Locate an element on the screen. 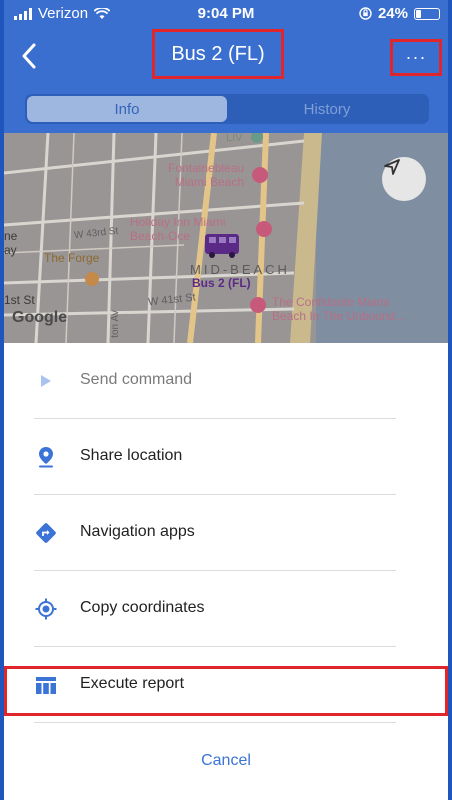 The height and width of the screenshot is (800, 452). battery-percent: 24% is located at coordinates (392, 13).